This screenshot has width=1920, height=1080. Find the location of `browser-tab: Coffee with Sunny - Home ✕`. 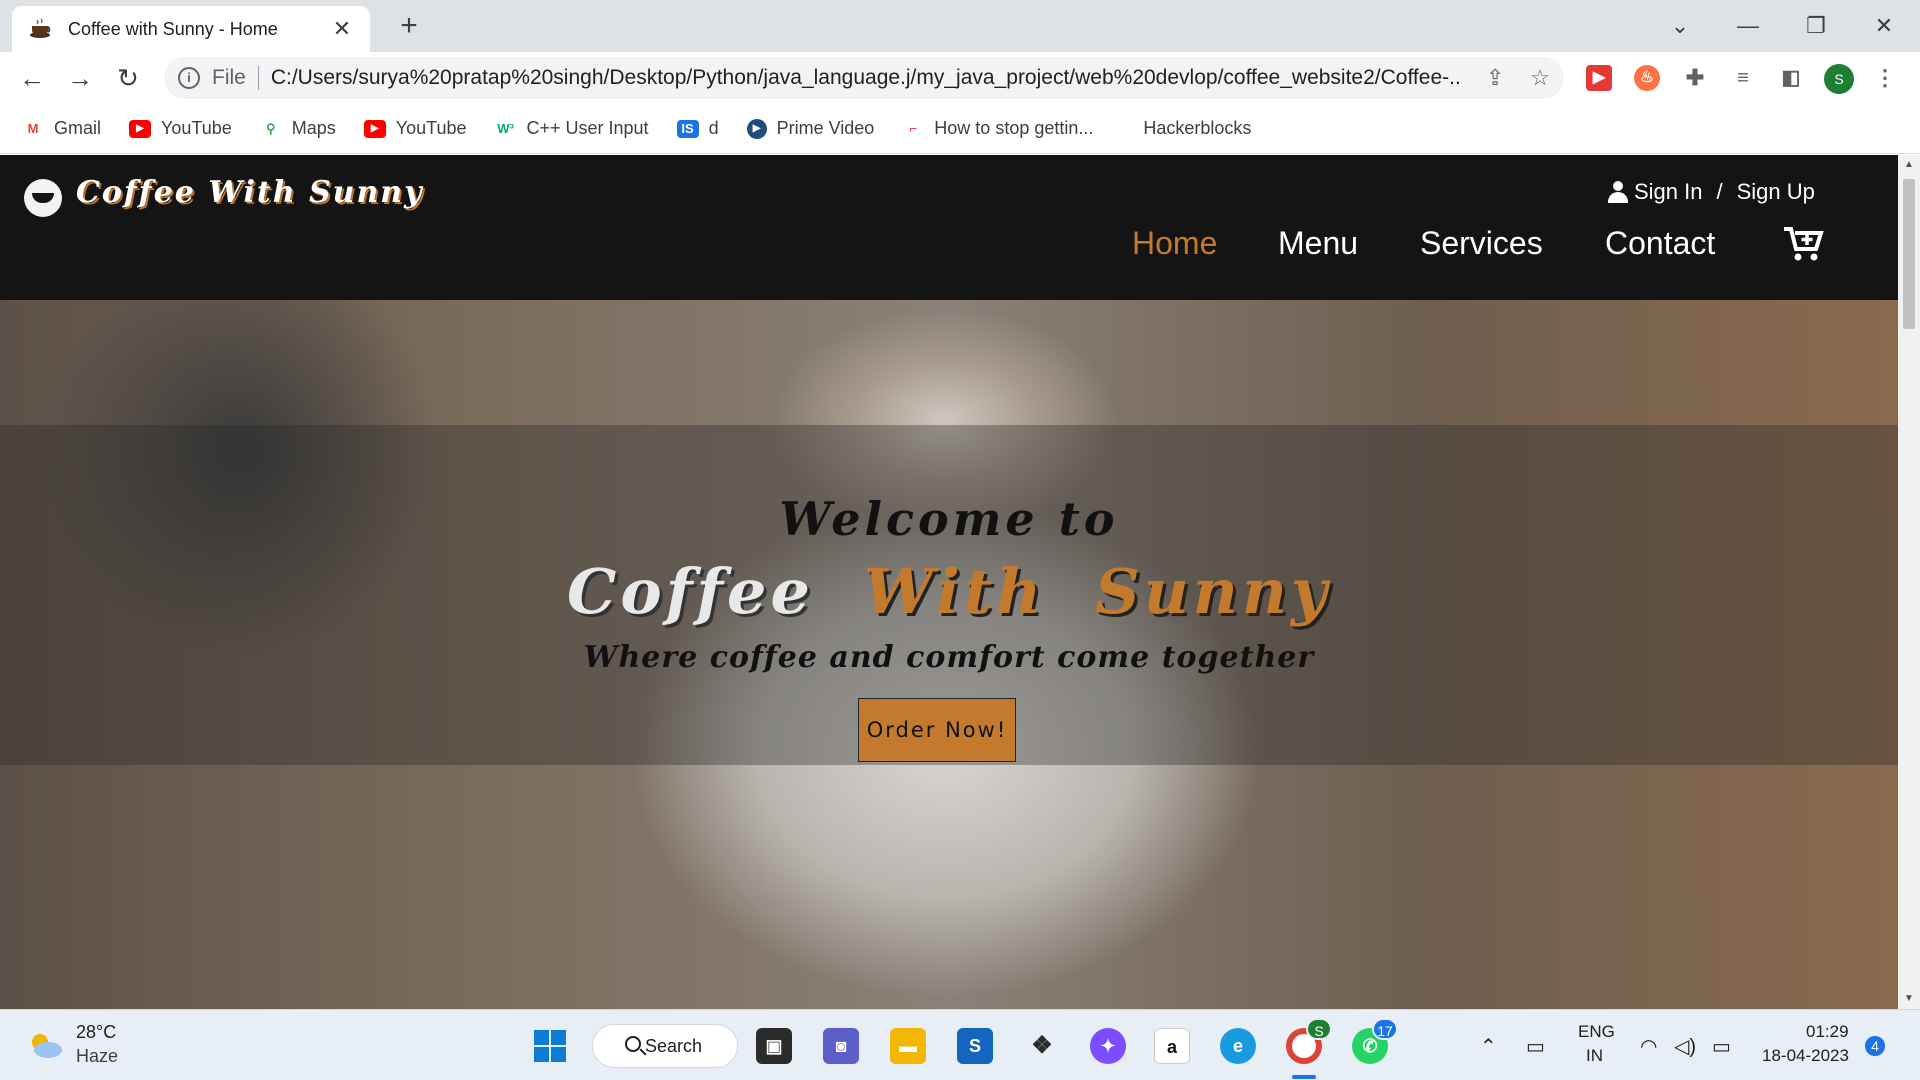

browser-tab: Coffee with Sunny - Home ✕ is located at coordinates (191, 29).